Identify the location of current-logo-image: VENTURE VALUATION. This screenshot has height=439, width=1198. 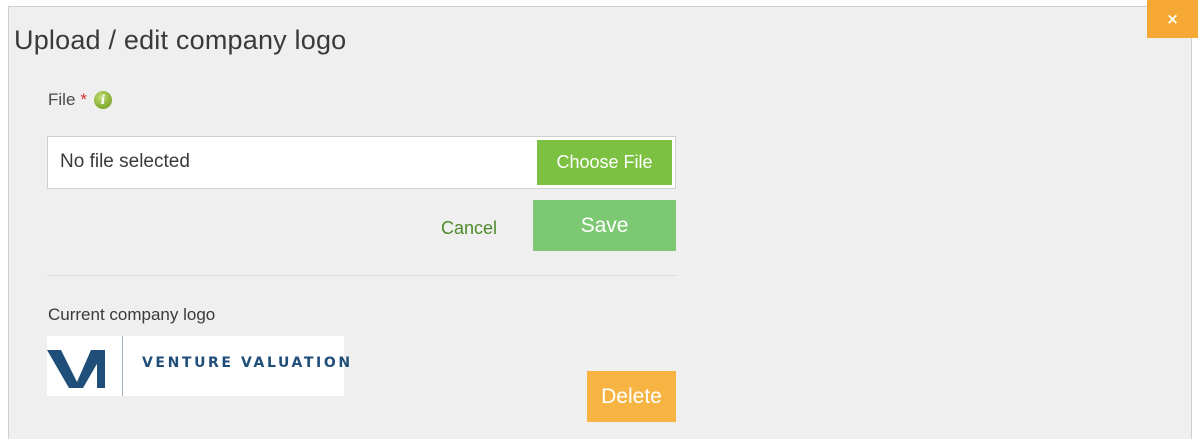
(198, 366).